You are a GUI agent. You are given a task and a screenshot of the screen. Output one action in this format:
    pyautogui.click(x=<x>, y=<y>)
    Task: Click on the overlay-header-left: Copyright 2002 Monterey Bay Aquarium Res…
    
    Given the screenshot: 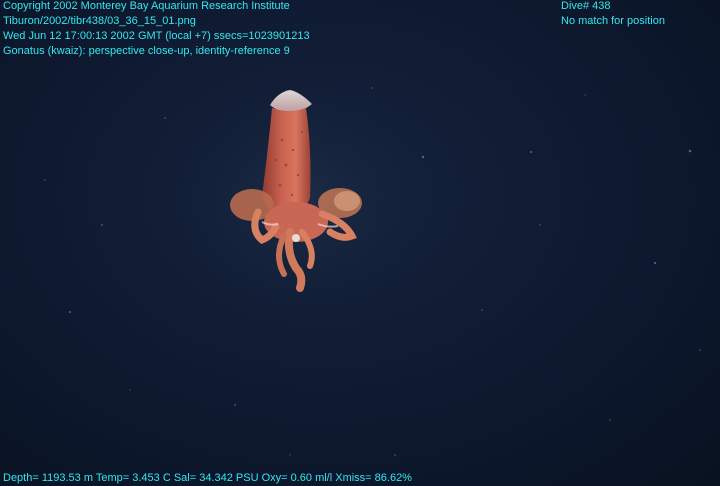 What is the action you would take?
    pyautogui.click(x=156, y=29)
    